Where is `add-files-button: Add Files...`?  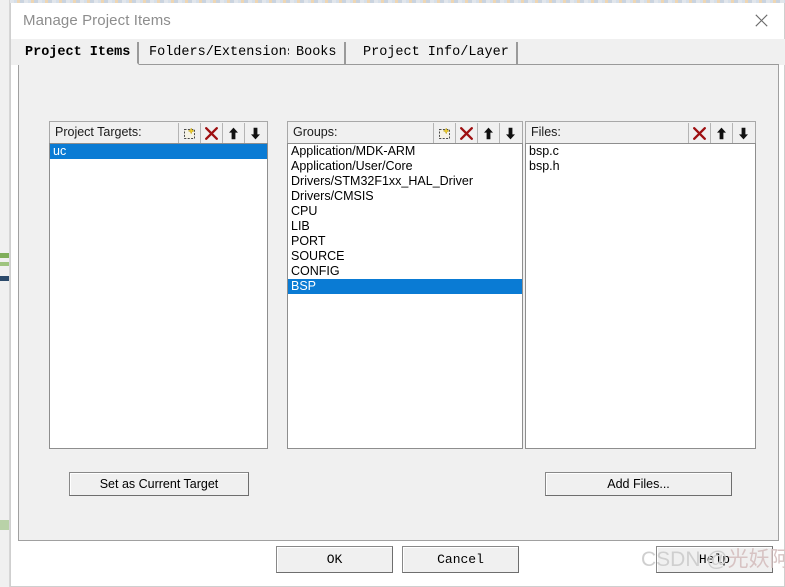
add-files-button: Add Files... is located at coordinates (638, 484).